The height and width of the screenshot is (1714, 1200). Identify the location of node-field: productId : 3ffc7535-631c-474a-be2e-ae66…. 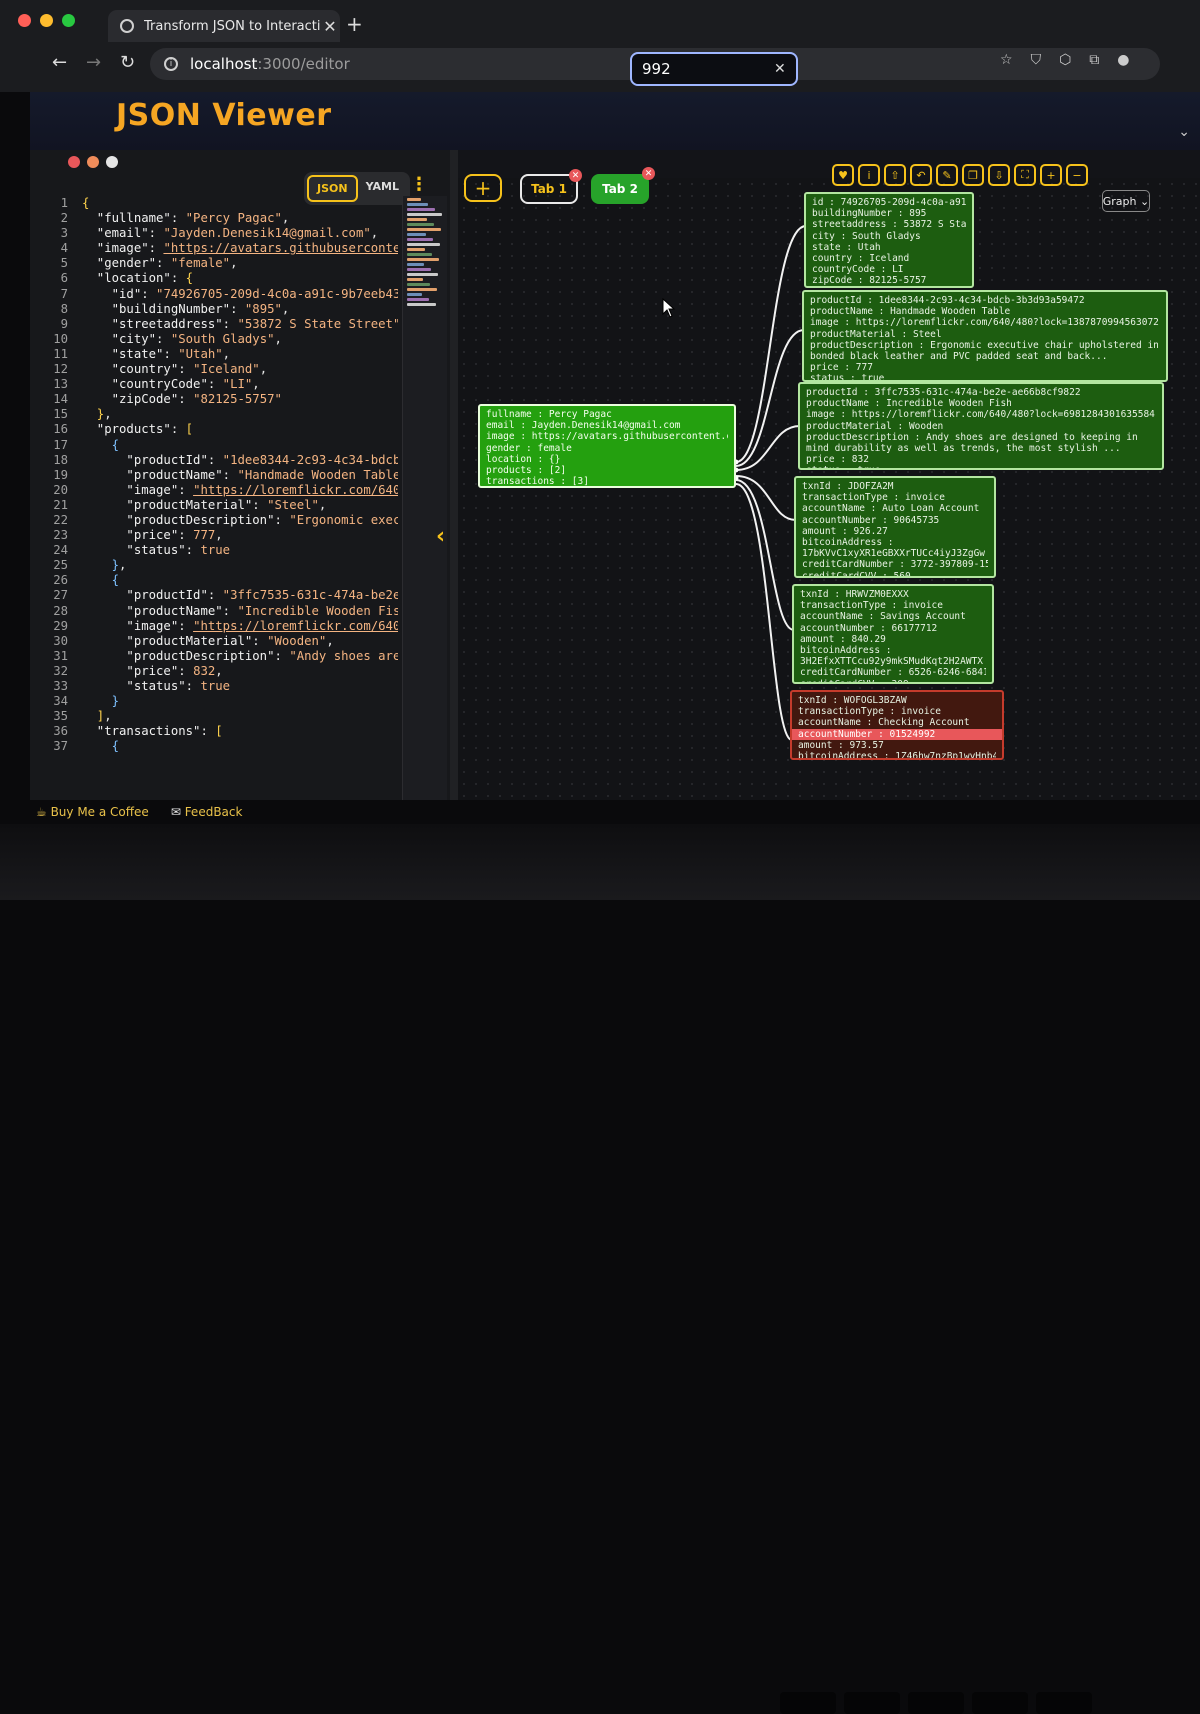
(943, 392).